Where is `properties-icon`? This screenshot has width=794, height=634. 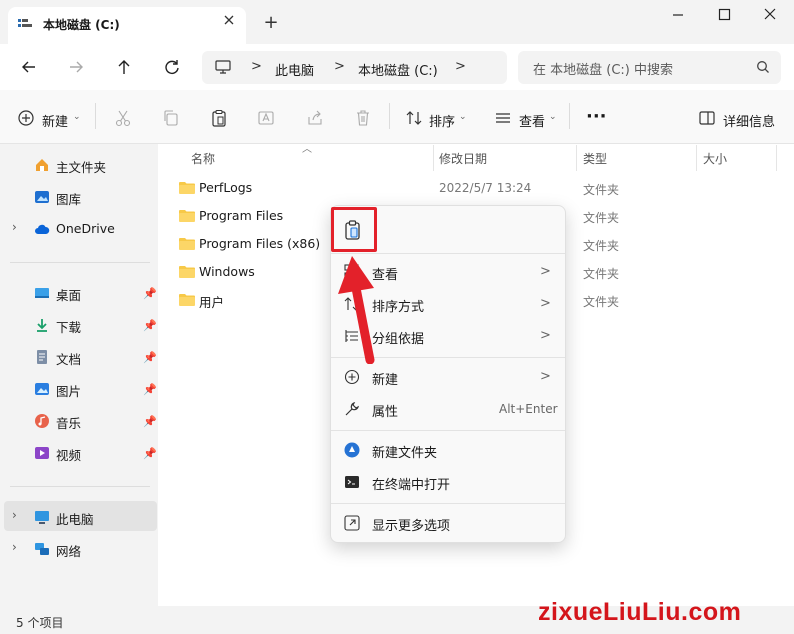 properties-icon is located at coordinates (352, 409).